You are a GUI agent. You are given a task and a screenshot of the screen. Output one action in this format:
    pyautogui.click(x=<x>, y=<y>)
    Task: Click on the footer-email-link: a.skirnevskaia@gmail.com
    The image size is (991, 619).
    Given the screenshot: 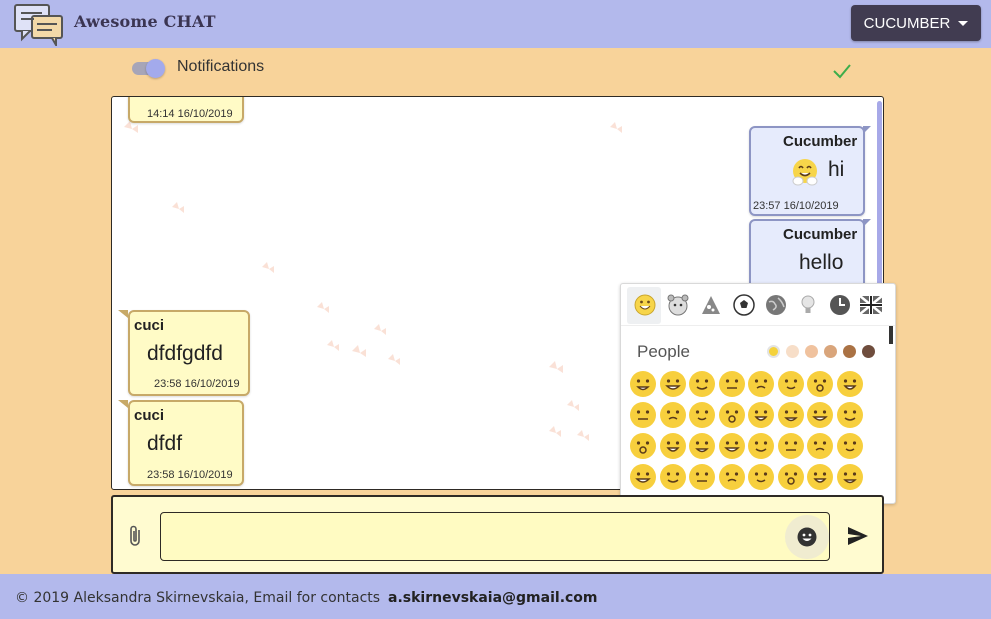 What is the action you would take?
    pyautogui.click(x=493, y=598)
    